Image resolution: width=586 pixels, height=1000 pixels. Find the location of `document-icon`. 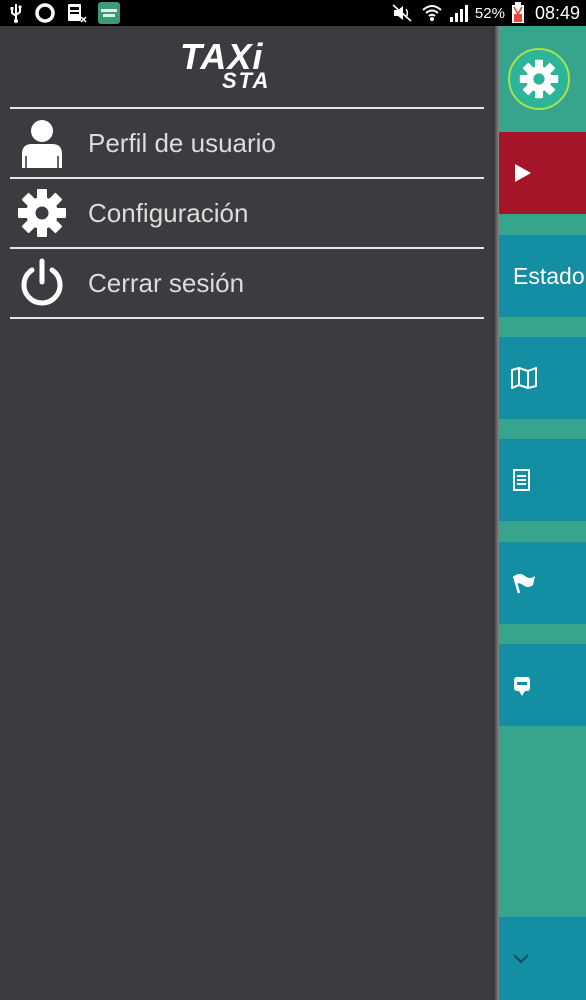

document-icon is located at coordinates (521, 480).